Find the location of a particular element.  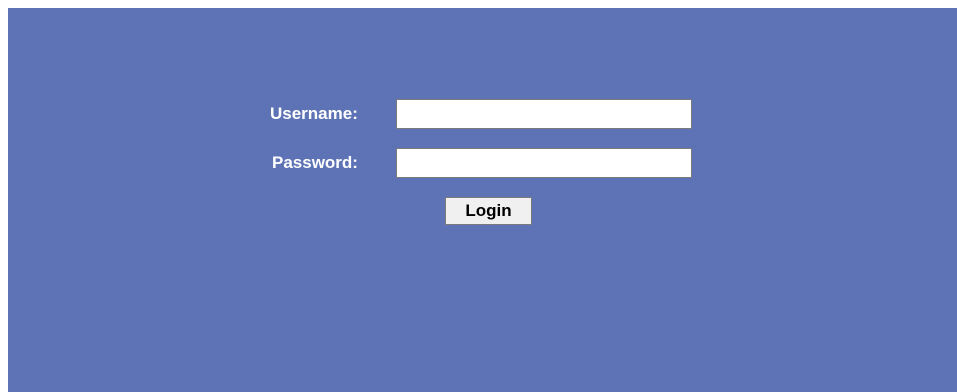

password-label: Password: is located at coordinates (315, 162).